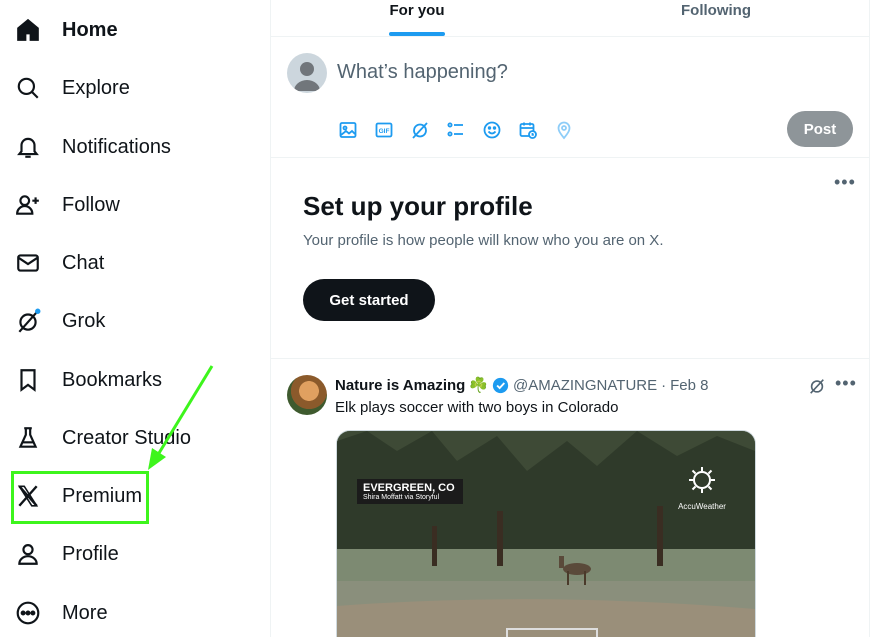 This screenshot has height=637, width=875. I want to click on bell-icon, so click(28, 147).